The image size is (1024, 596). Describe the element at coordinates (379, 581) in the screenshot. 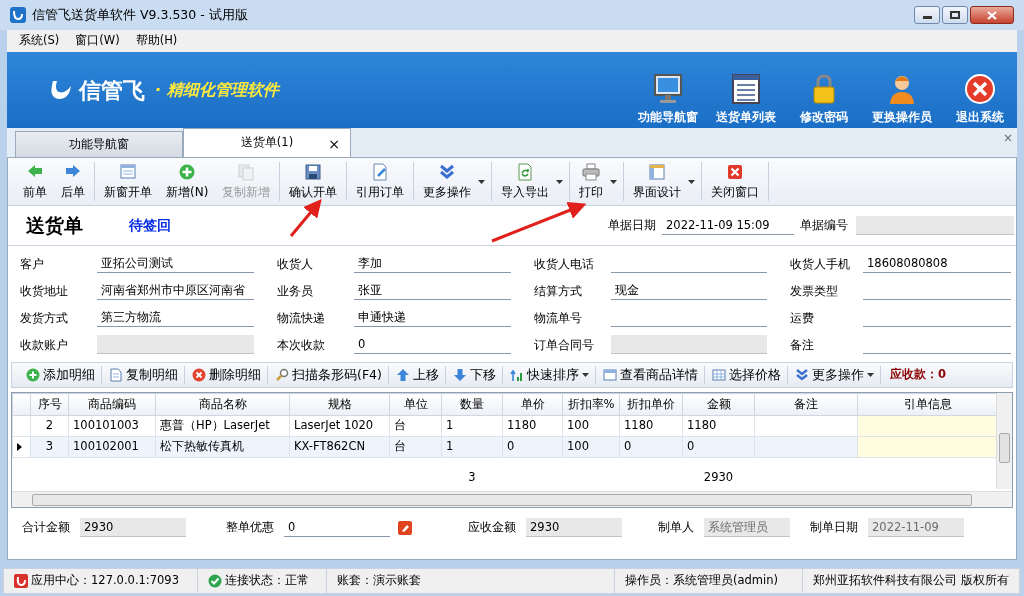

I see `status-text: 账套：演示账套` at that location.